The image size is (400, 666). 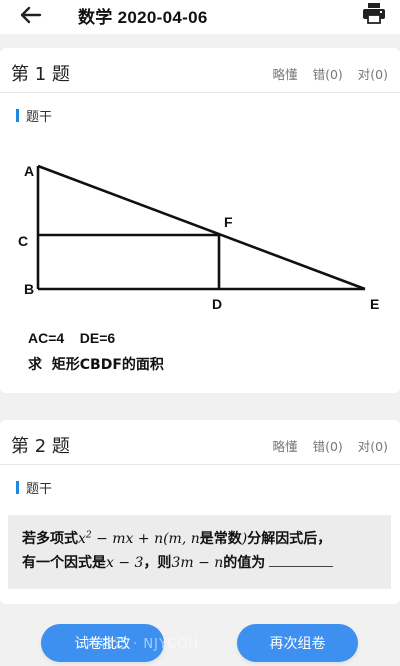 What do you see at coordinates (228, 222) in the screenshot?
I see `point-label-f: F` at bounding box center [228, 222].